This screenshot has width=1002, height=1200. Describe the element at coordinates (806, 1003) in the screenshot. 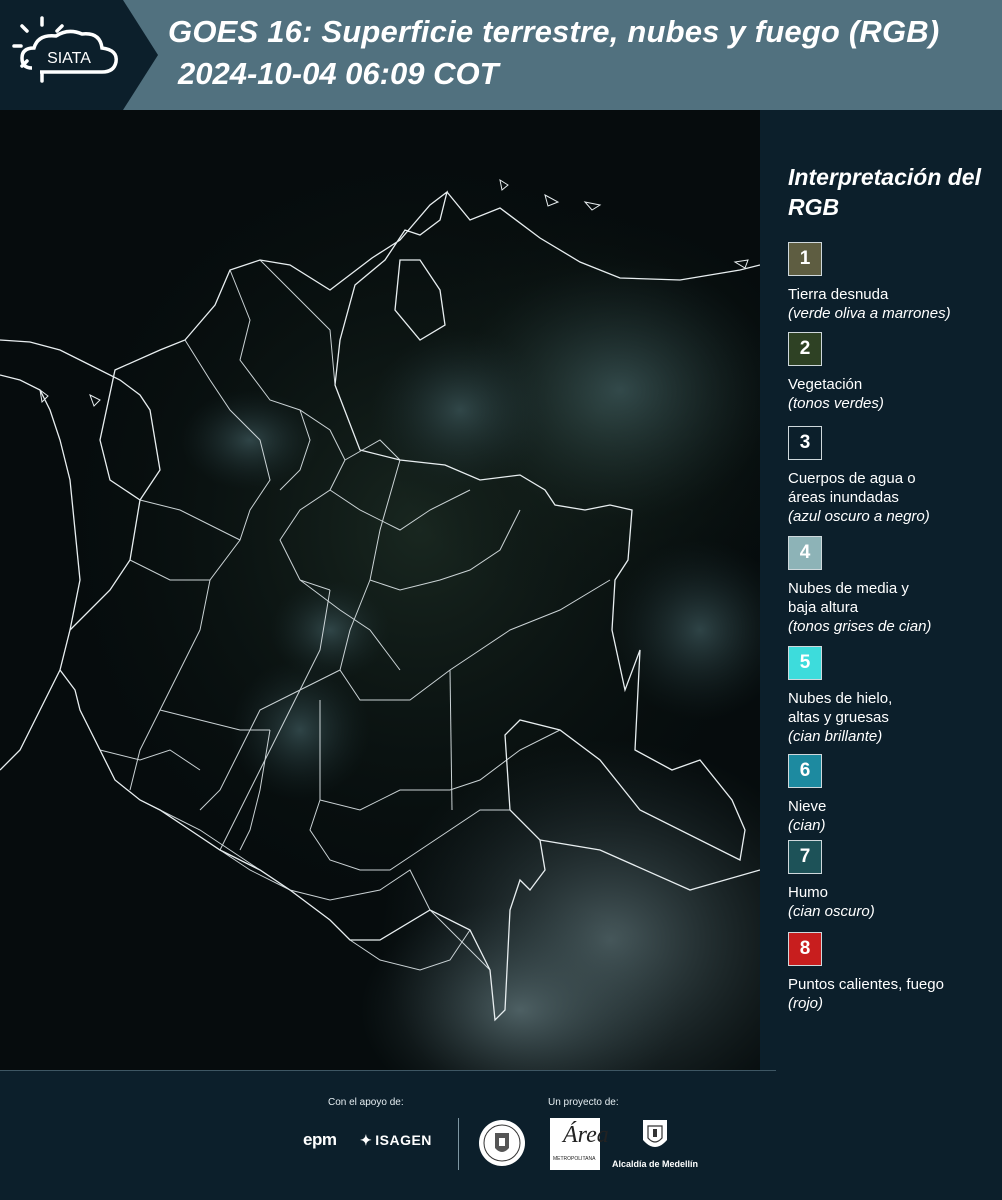

I see `legend-item-description: (rojo)` at that location.